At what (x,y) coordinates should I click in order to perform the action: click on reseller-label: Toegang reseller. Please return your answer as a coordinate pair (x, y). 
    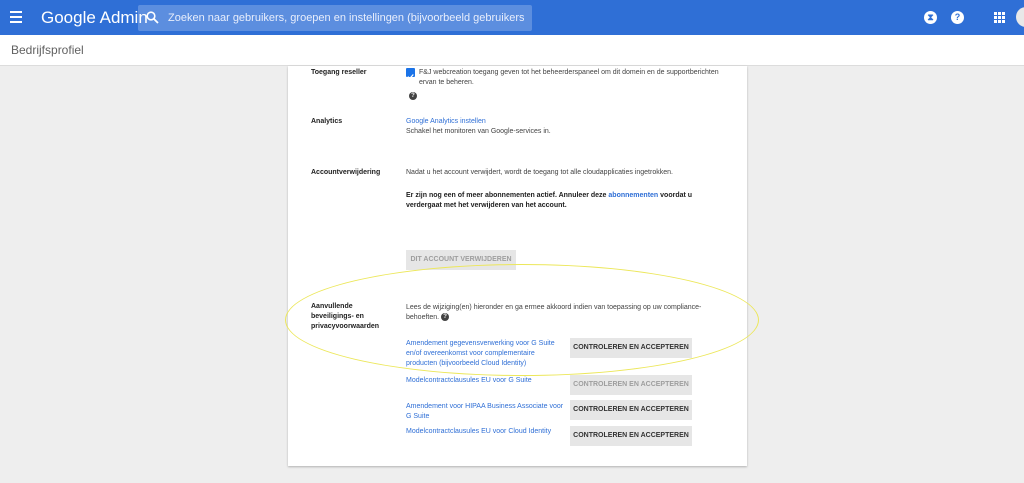
    Looking at the image, I should click on (339, 72).